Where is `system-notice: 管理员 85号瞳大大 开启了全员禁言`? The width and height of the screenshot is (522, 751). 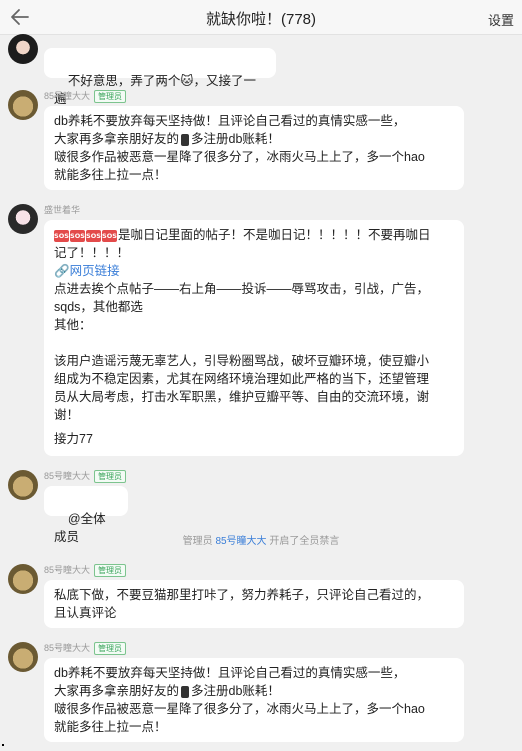
system-notice: 管理员 85号瞳大大 开启了全员禁言 is located at coordinates (261, 539).